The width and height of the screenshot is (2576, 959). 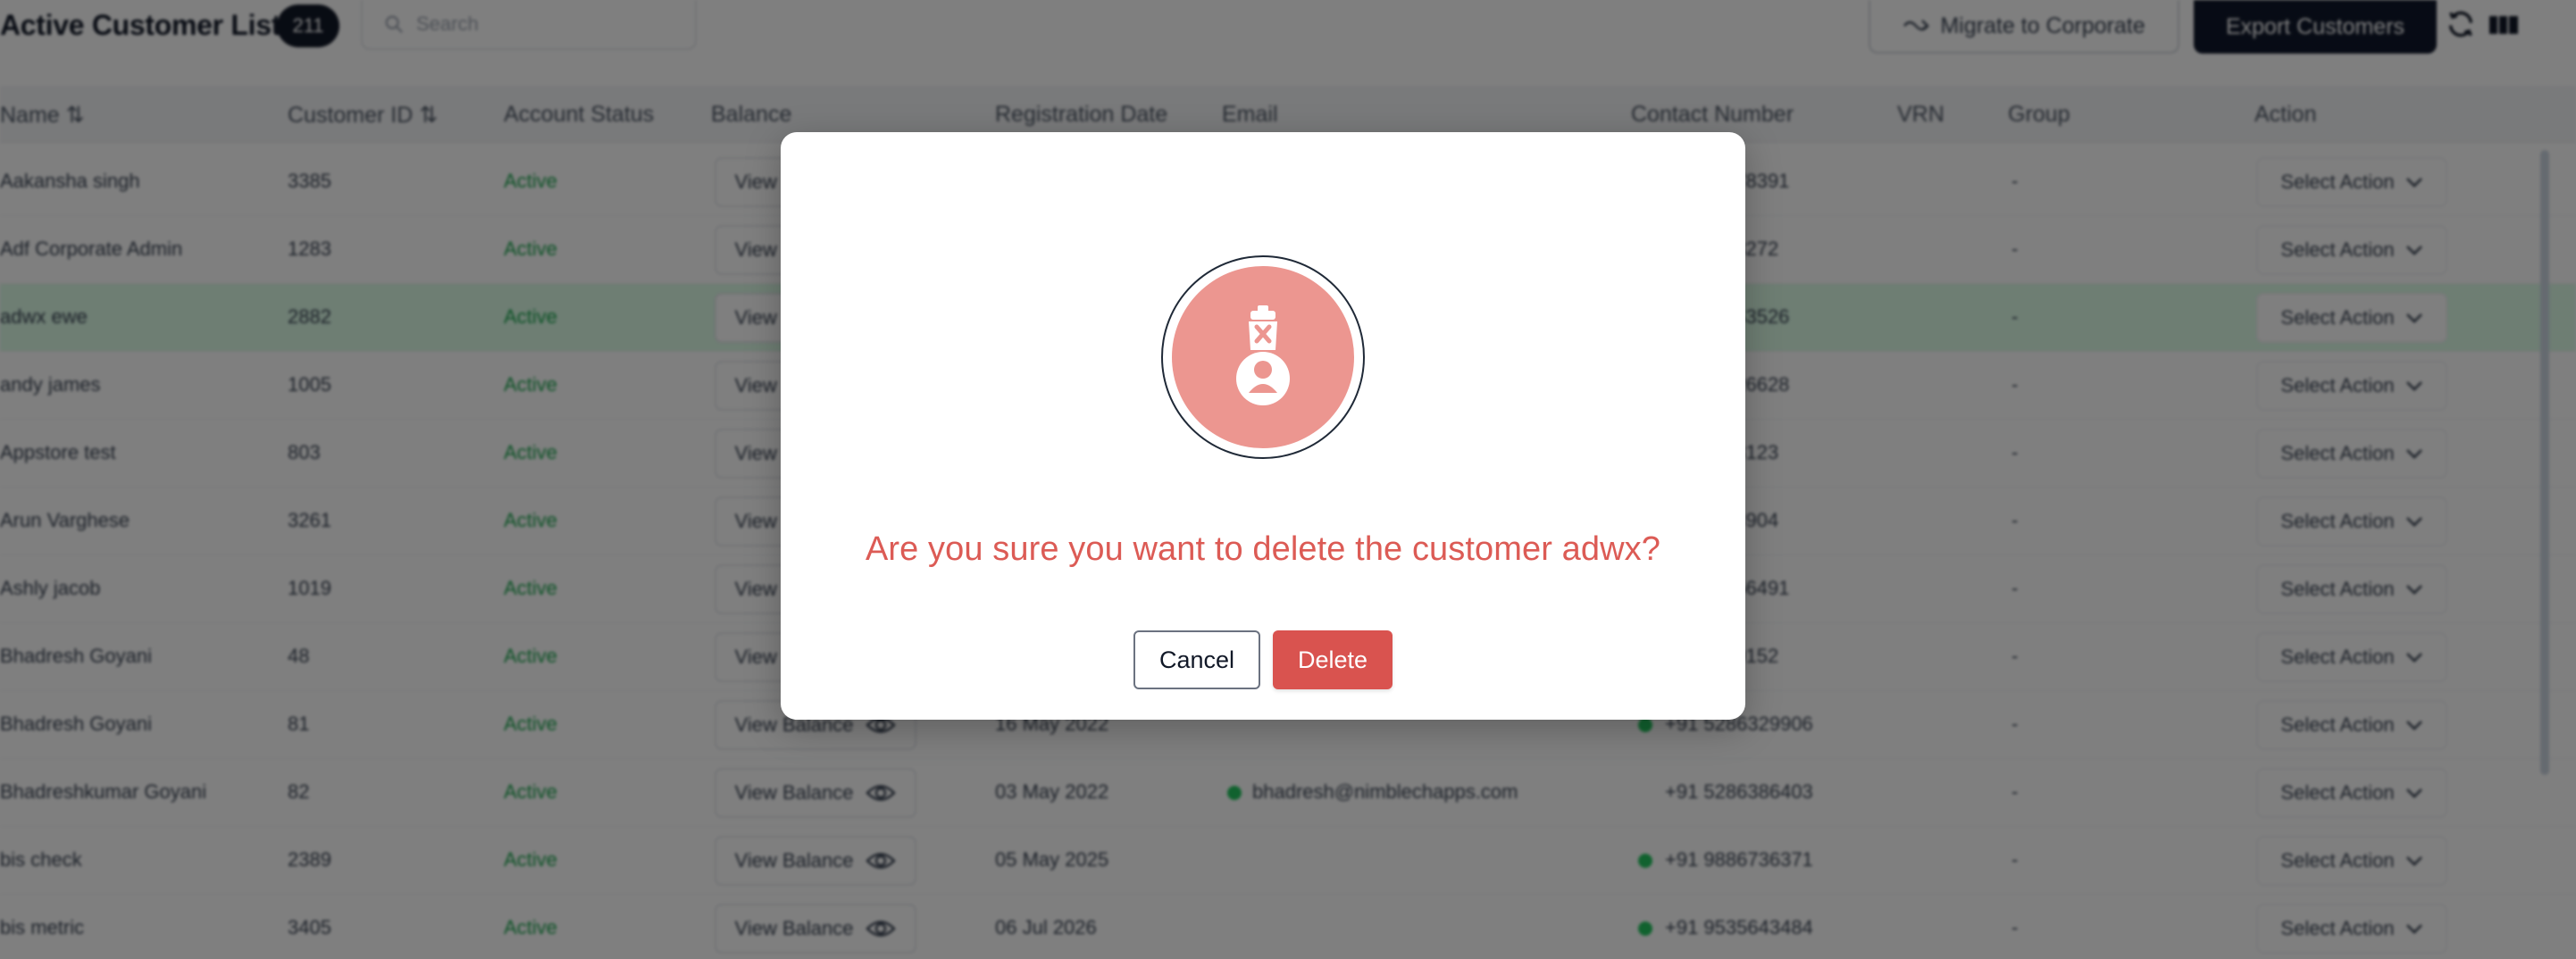 What do you see at coordinates (1263, 659) in the screenshot?
I see `dialog-actions: Cancel Delete` at bounding box center [1263, 659].